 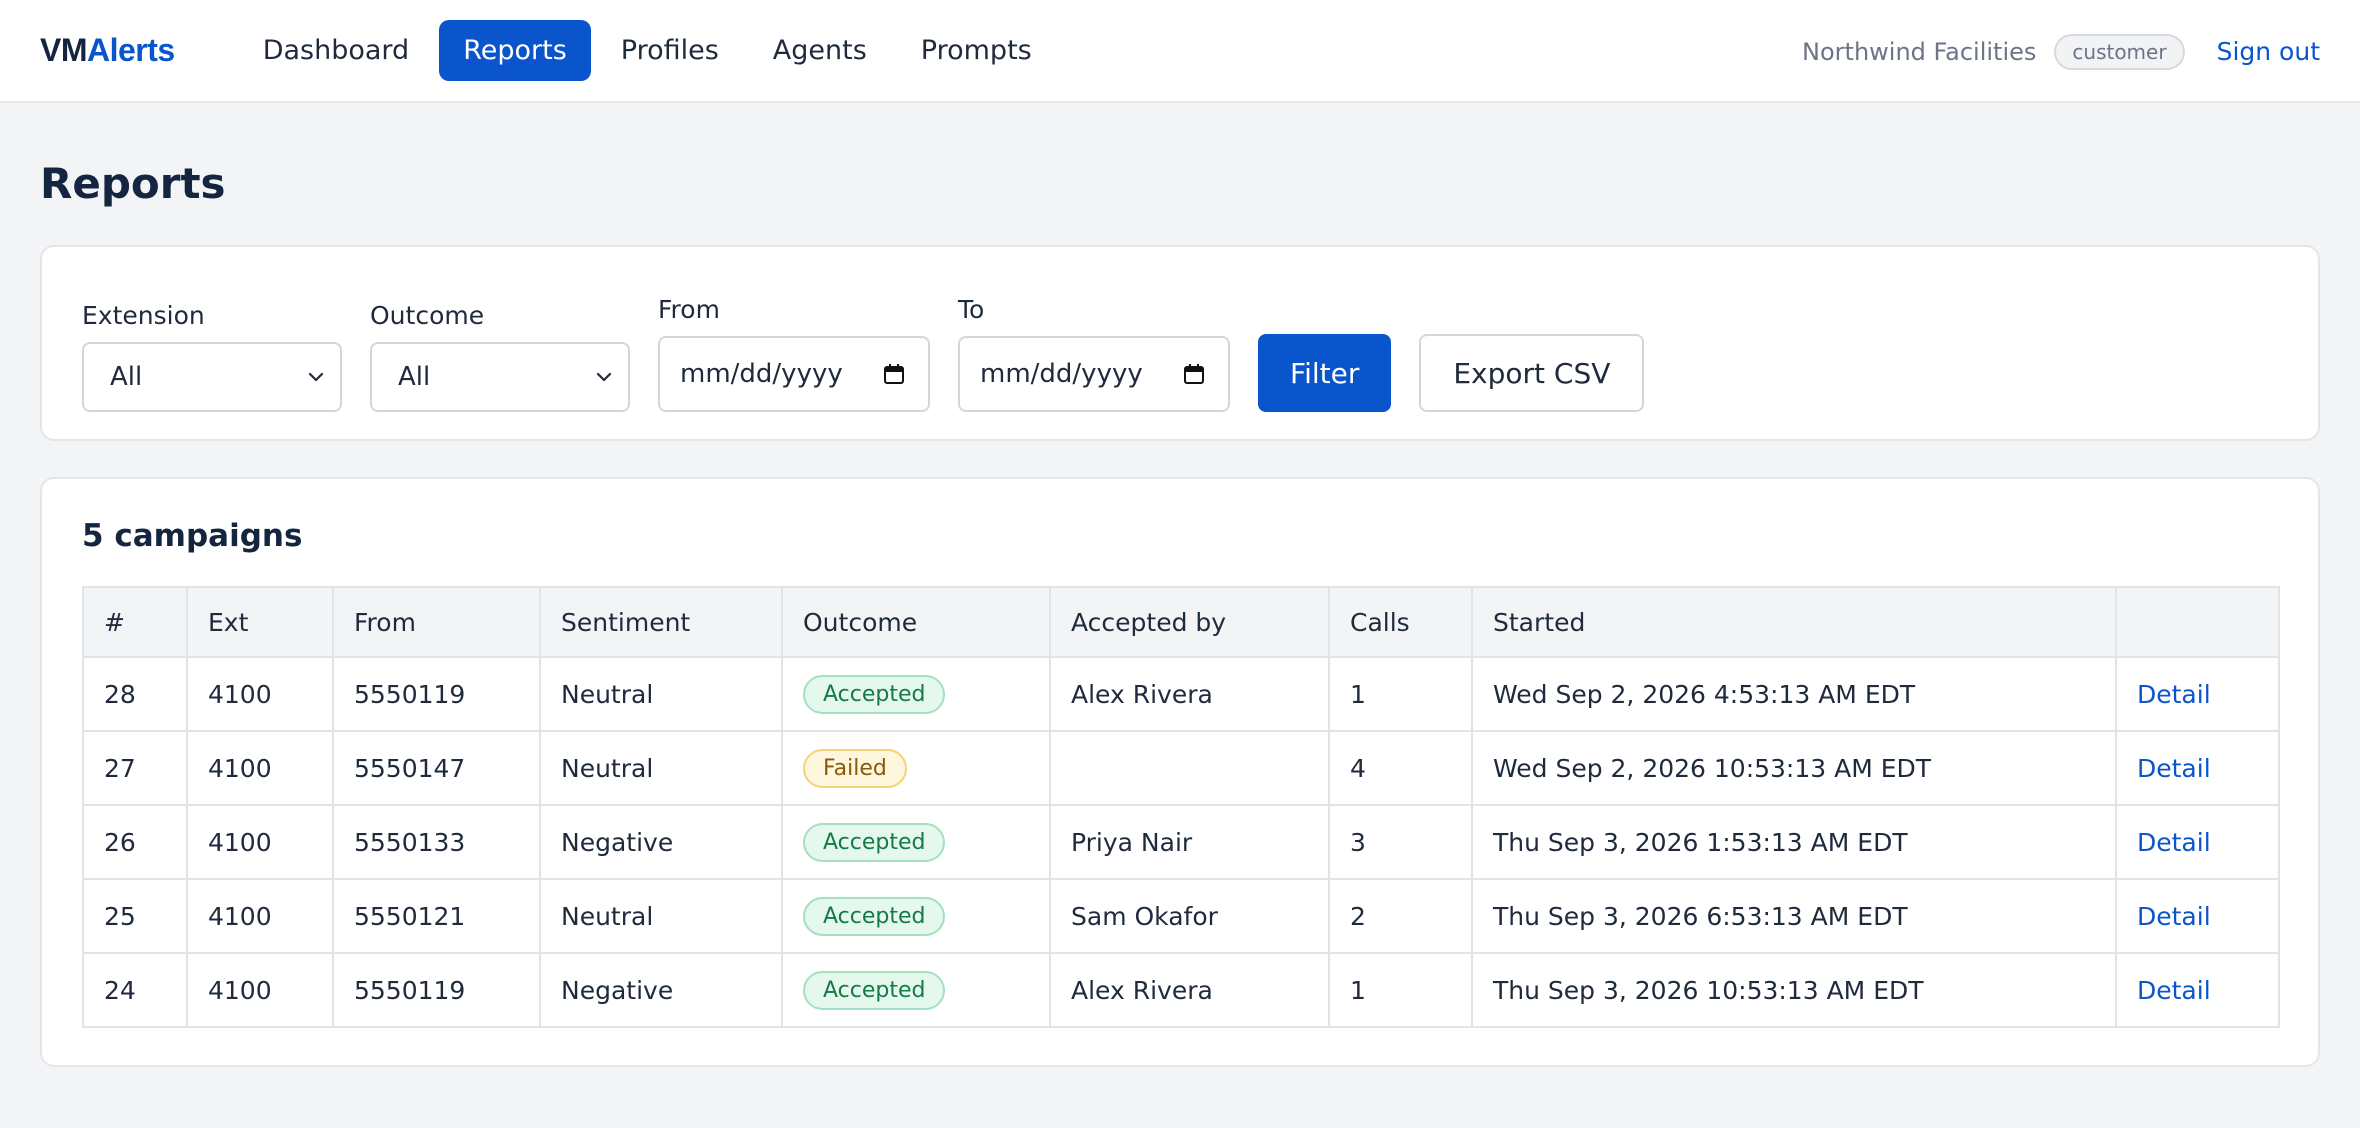 What do you see at coordinates (1532, 373) in the screenshot?
I see `export-csv-button: Export CSV` at bounding box center [1532, 373].